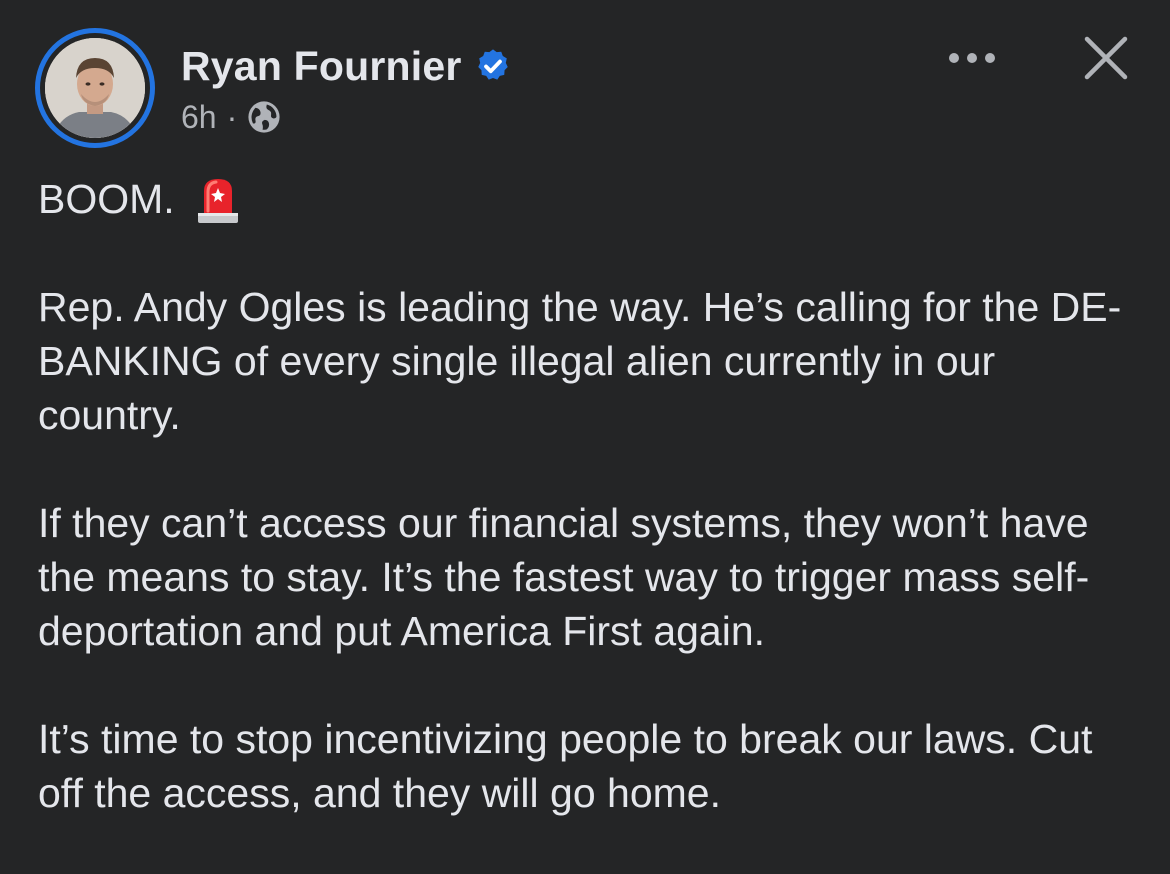 This screenshot has height=874, width=1170. I want to click on post-timestamp: 6h, so click(199, 117).